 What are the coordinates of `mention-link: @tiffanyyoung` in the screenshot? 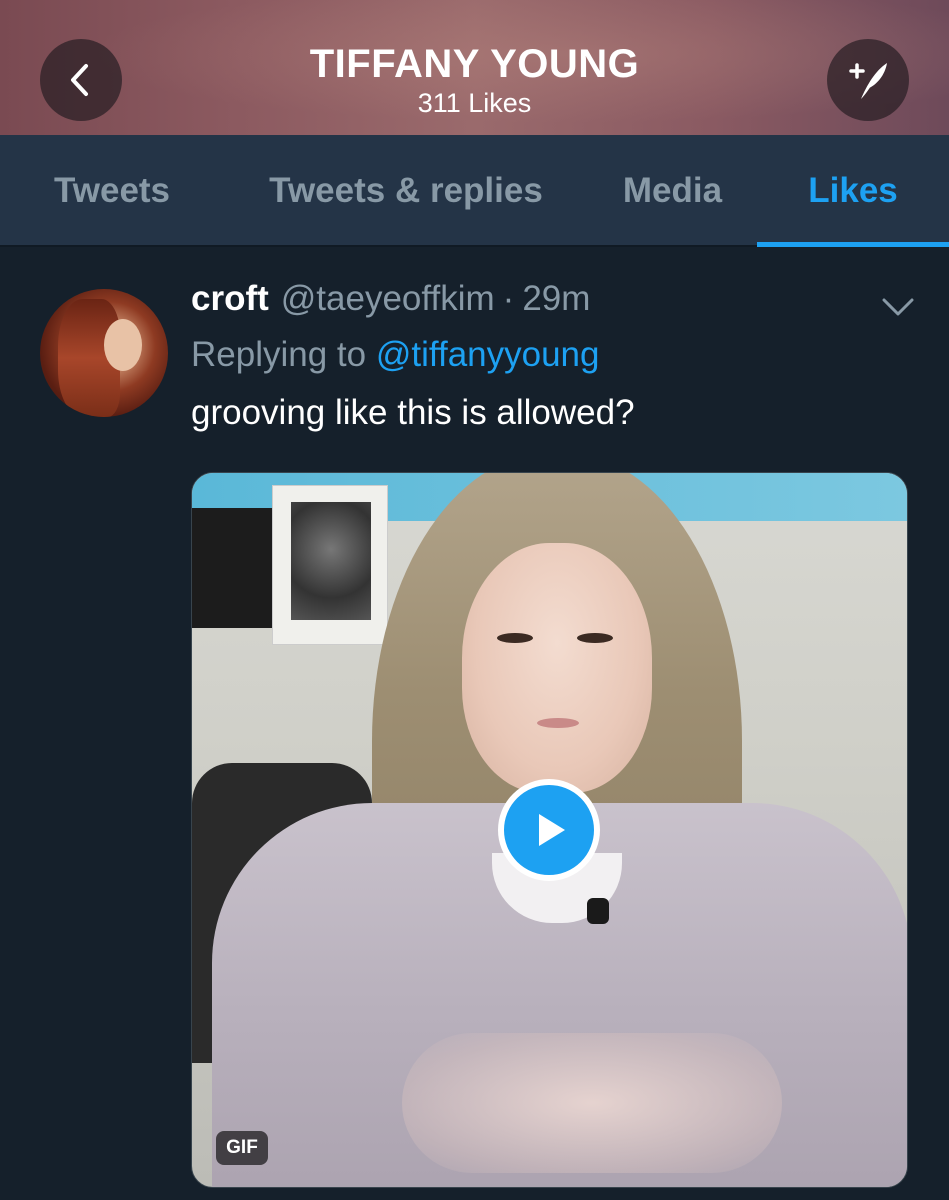 It's located at (488, 354).